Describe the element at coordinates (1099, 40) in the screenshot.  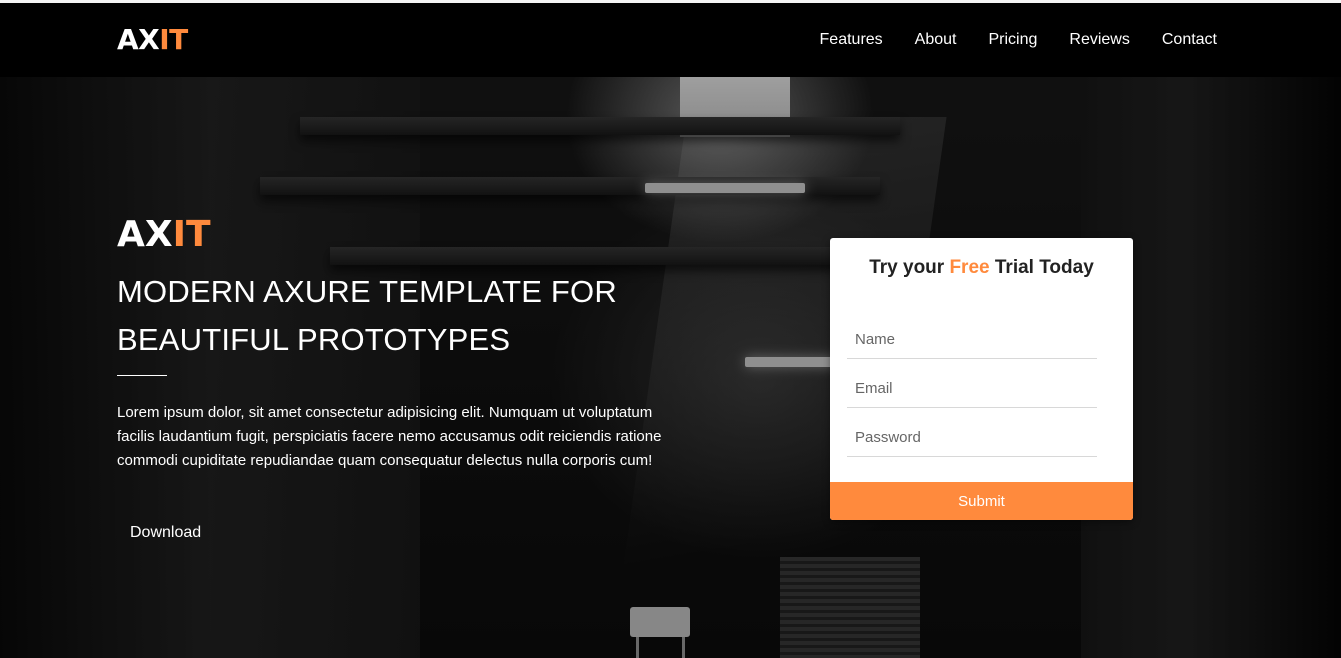
I see `nav-link-reviews: Reviews` at that location.